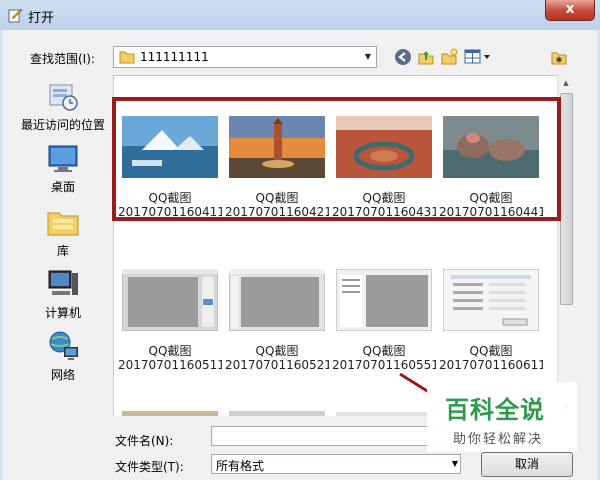 The height and width of the screenshot is (480, 600). What do you see at coordinates (245, 57) in the screenshot?
I see `look-in-dropdown: 111111111 ▼` at bounding box center [245, 57].